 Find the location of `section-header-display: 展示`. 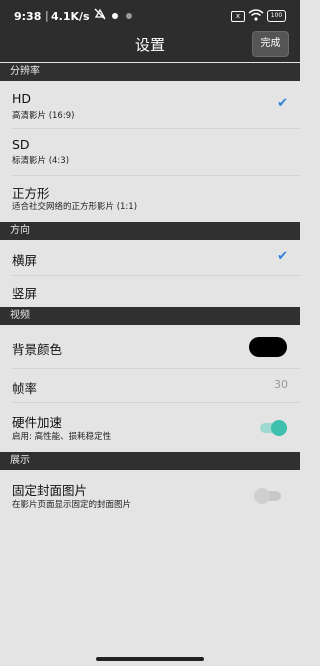

section-header-display: 展示 is located at coordinates (150, 461).